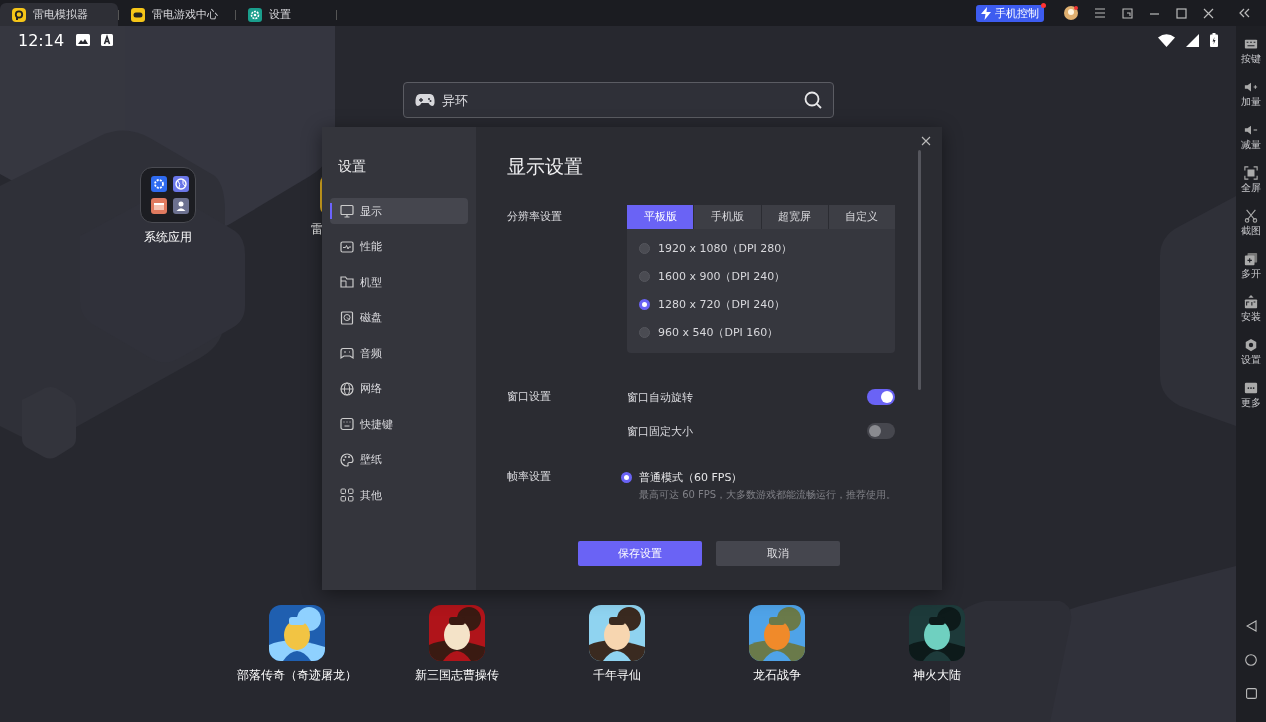  Describe the element at coordinates (813, 100) in the screenshot. I see `search-icon` at that location.